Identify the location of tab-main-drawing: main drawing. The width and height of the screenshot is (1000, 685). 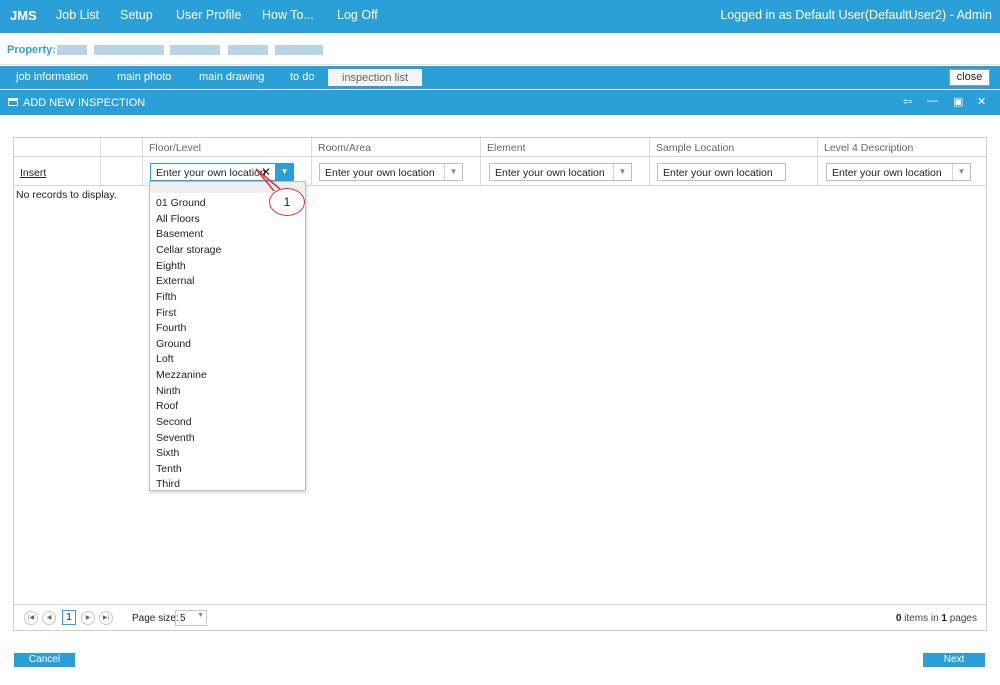
(231, 77).